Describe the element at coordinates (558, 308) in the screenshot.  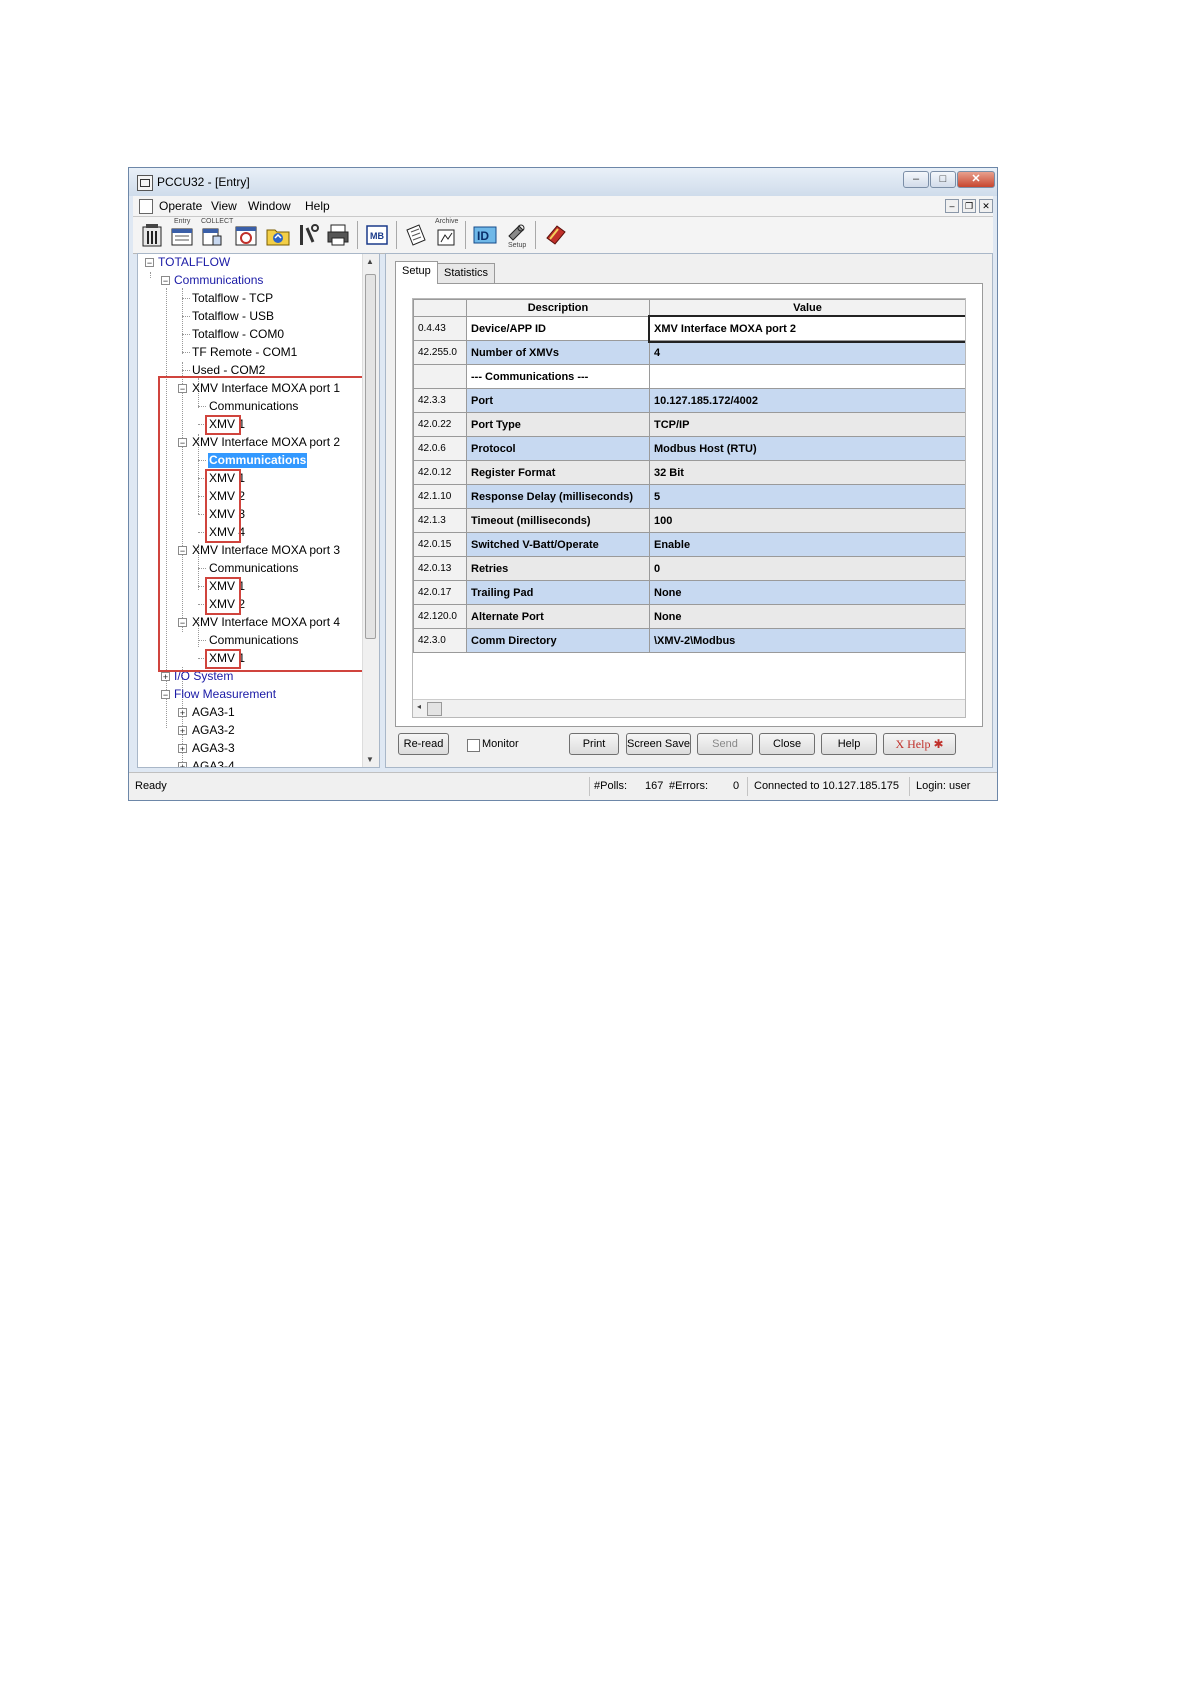
I see `description-column-header: Description` at that location.